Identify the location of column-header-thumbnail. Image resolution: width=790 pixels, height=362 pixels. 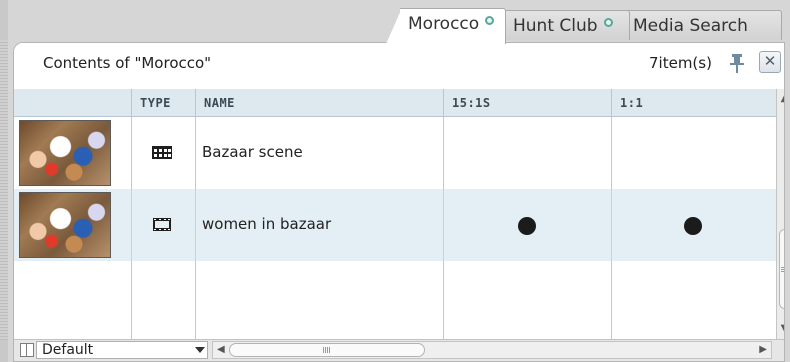
(73, 103).